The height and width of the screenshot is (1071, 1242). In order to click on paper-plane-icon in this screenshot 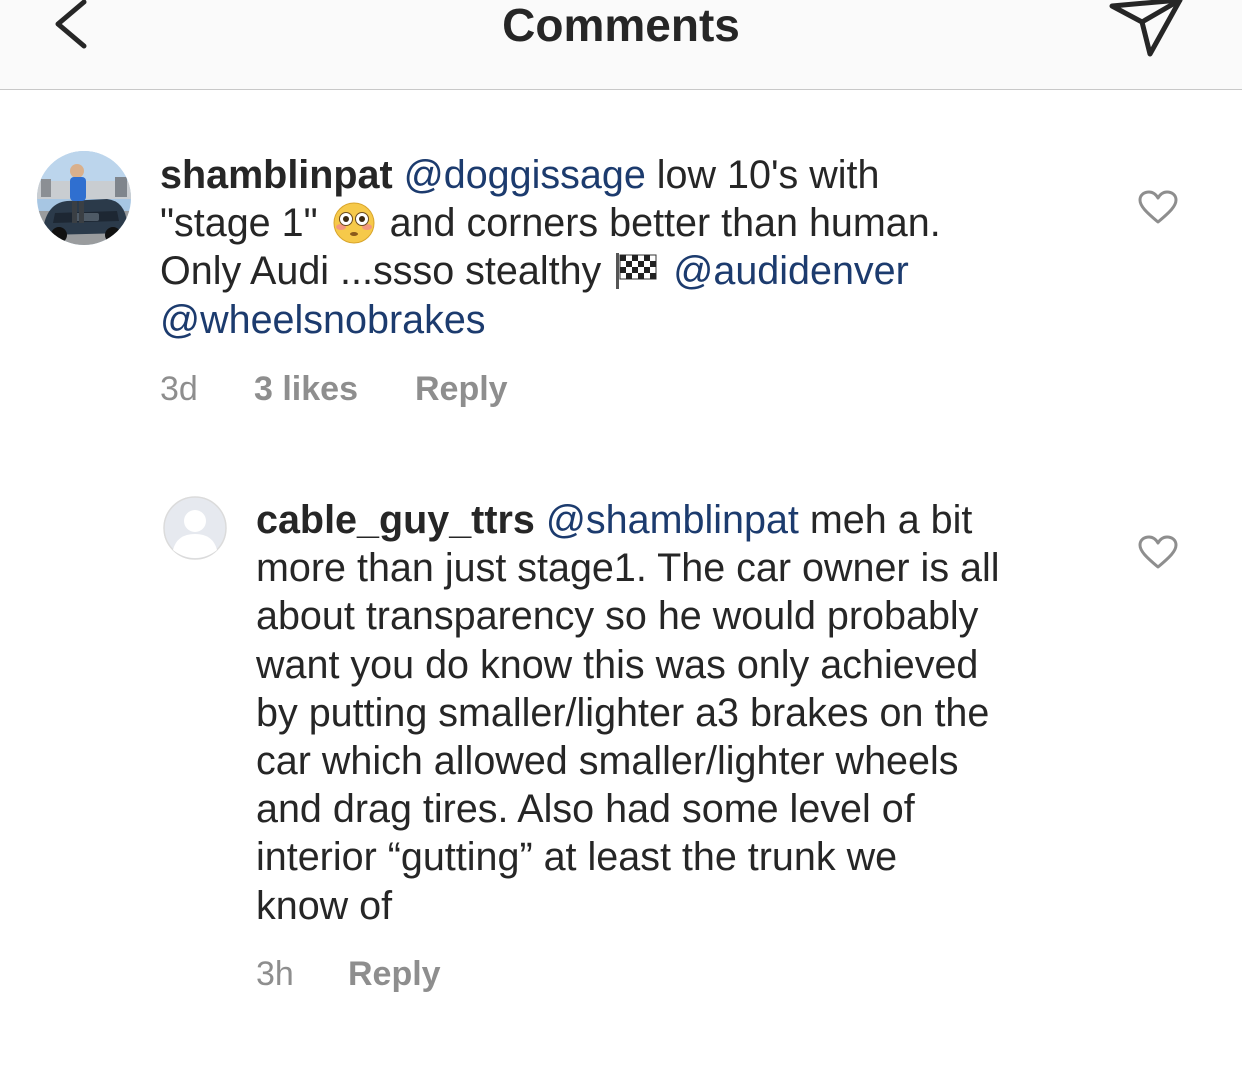, I will do `click(1146, 28)`.